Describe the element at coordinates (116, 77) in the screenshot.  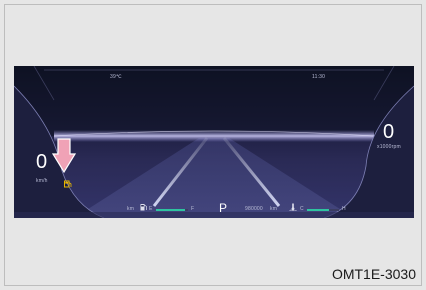
I see `outside-temperature: 39℃` at that location.